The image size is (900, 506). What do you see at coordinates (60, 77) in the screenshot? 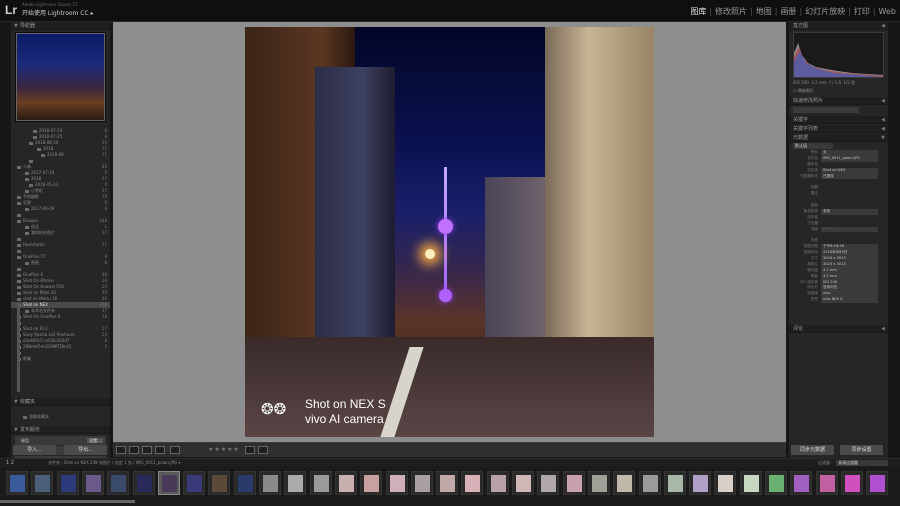
I see `navigator-preview` at bounding box center [60, 77].